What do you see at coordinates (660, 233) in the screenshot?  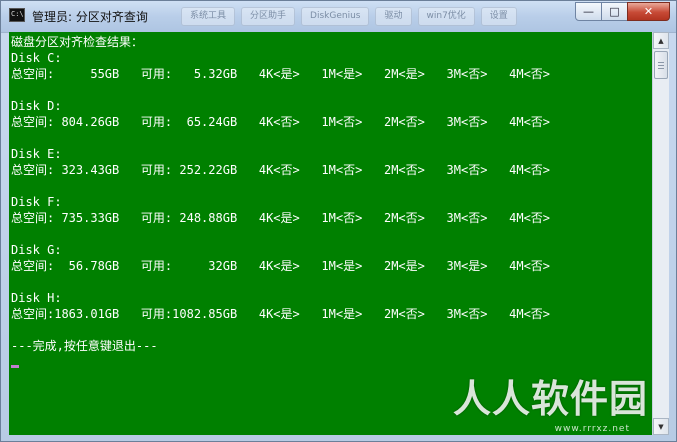 I see `vertical-scrollbar: ▲ ▼` at bounding box center [660, 233].